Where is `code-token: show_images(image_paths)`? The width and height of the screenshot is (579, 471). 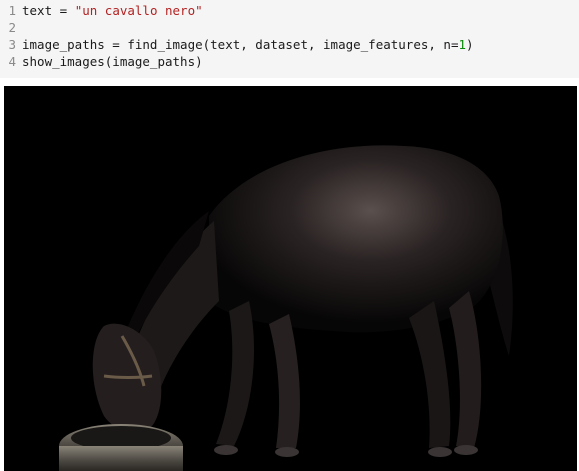 code-token: show_images(image_paths) is located at coordinates (112, 61).